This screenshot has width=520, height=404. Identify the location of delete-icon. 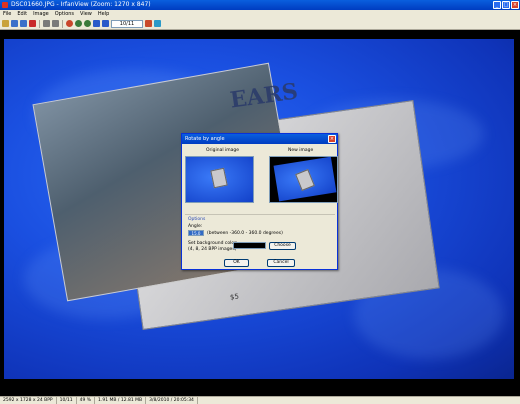
(32, 23).